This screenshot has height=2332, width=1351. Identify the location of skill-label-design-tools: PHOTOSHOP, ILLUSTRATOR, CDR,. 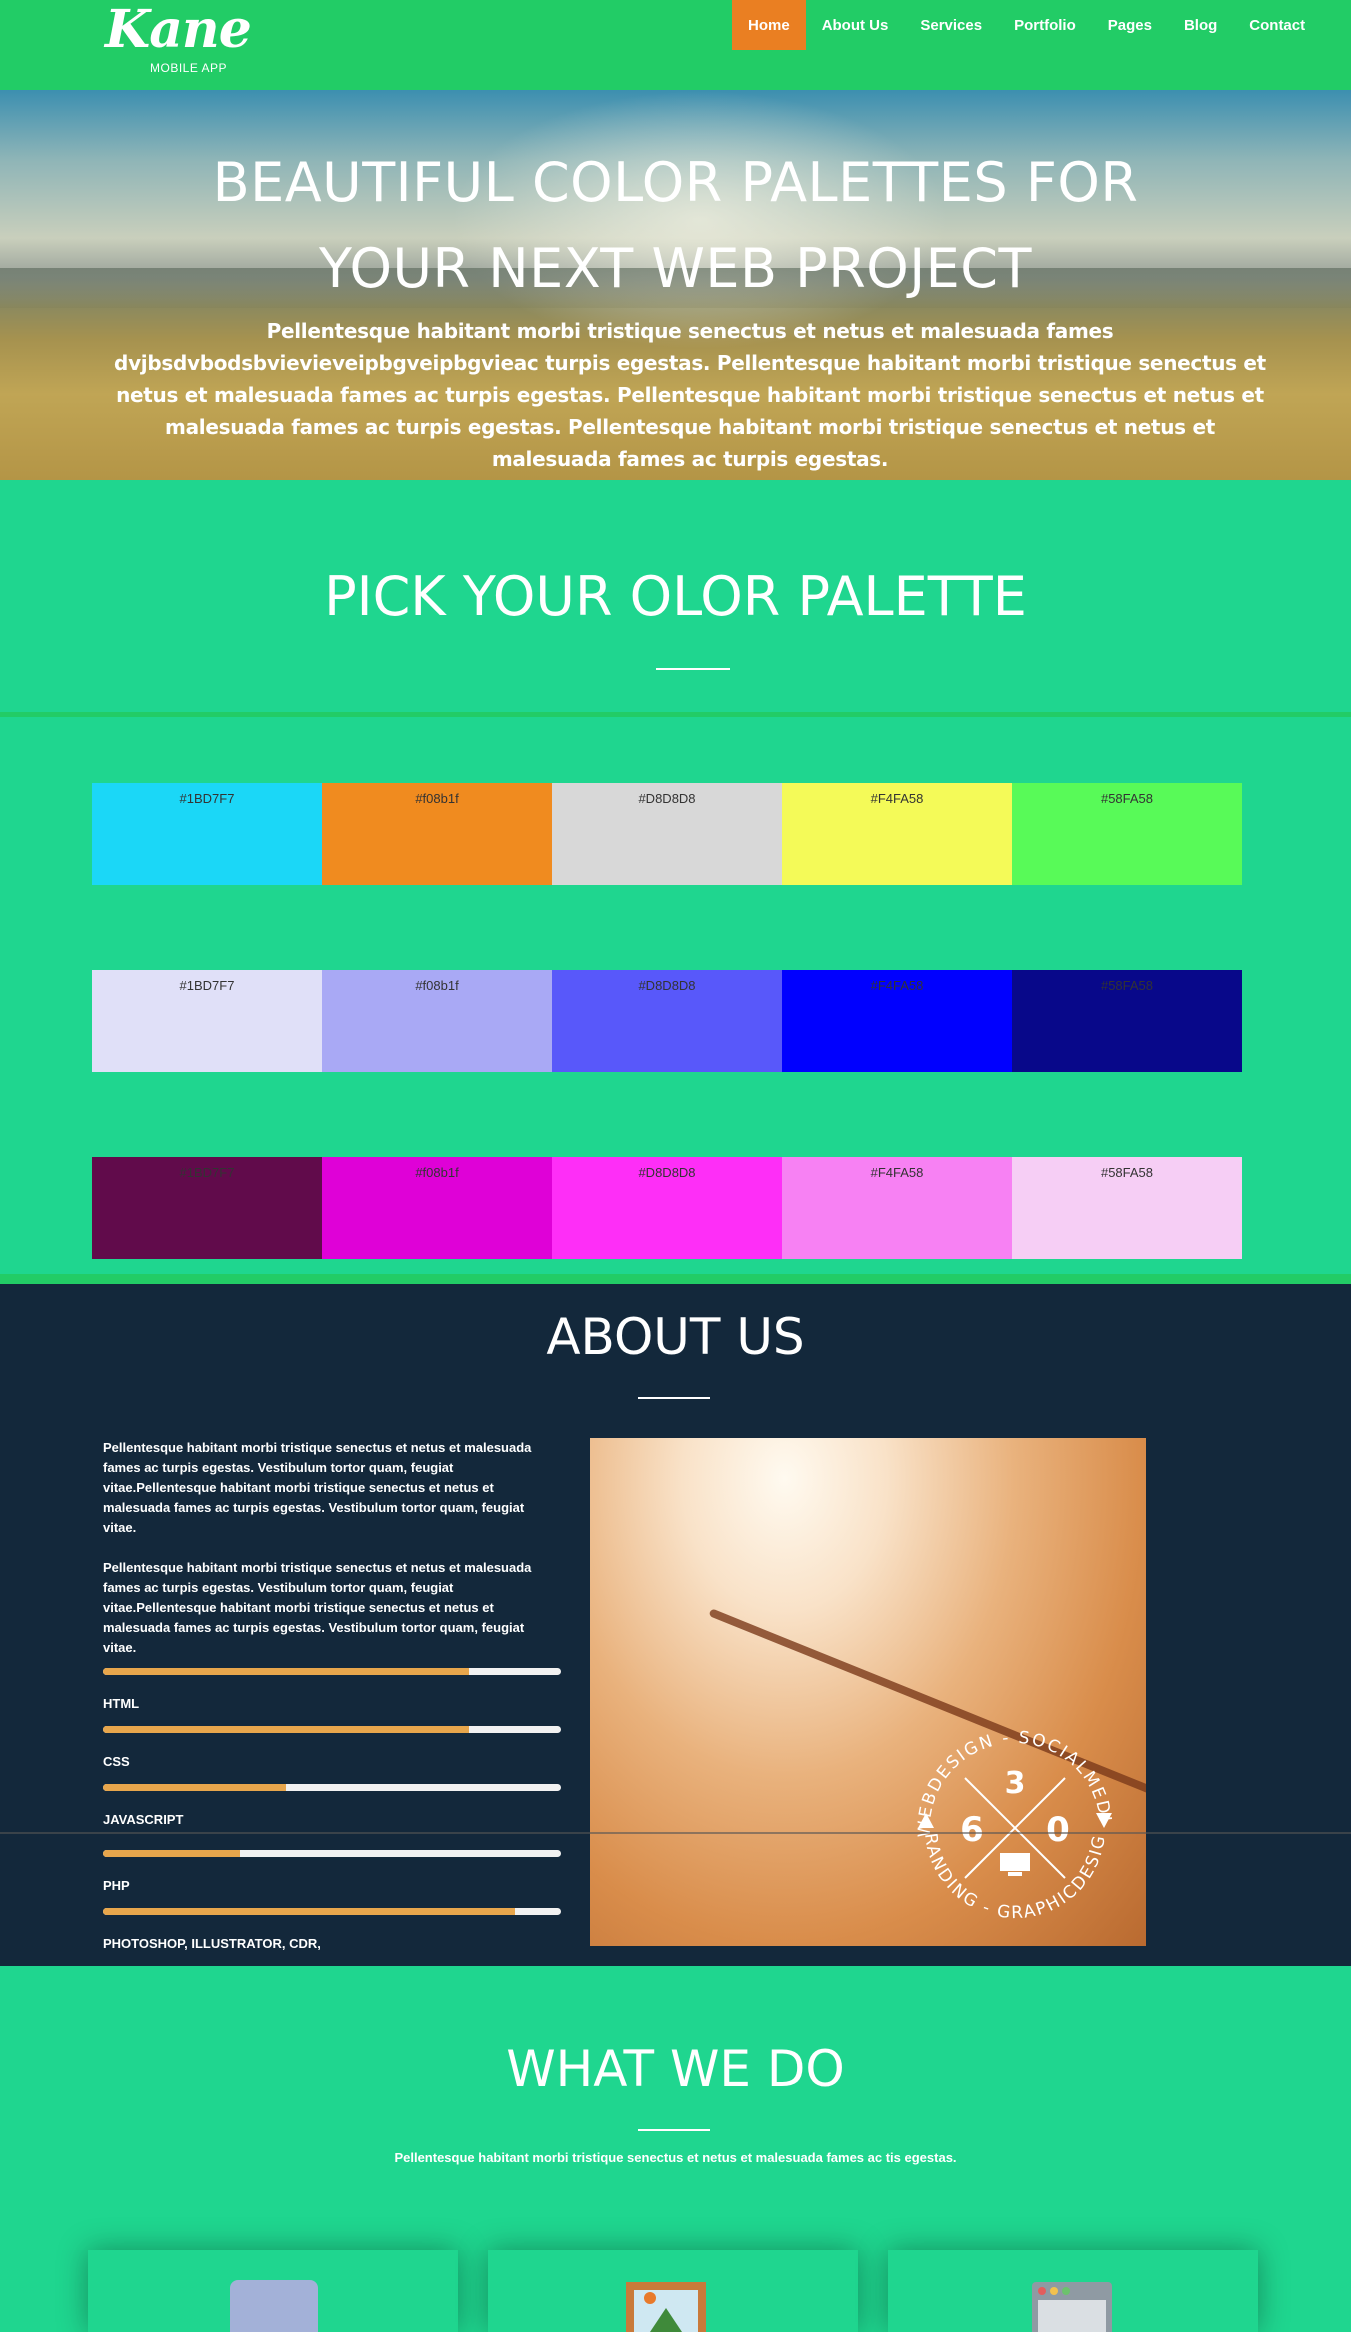
(212, 1943).